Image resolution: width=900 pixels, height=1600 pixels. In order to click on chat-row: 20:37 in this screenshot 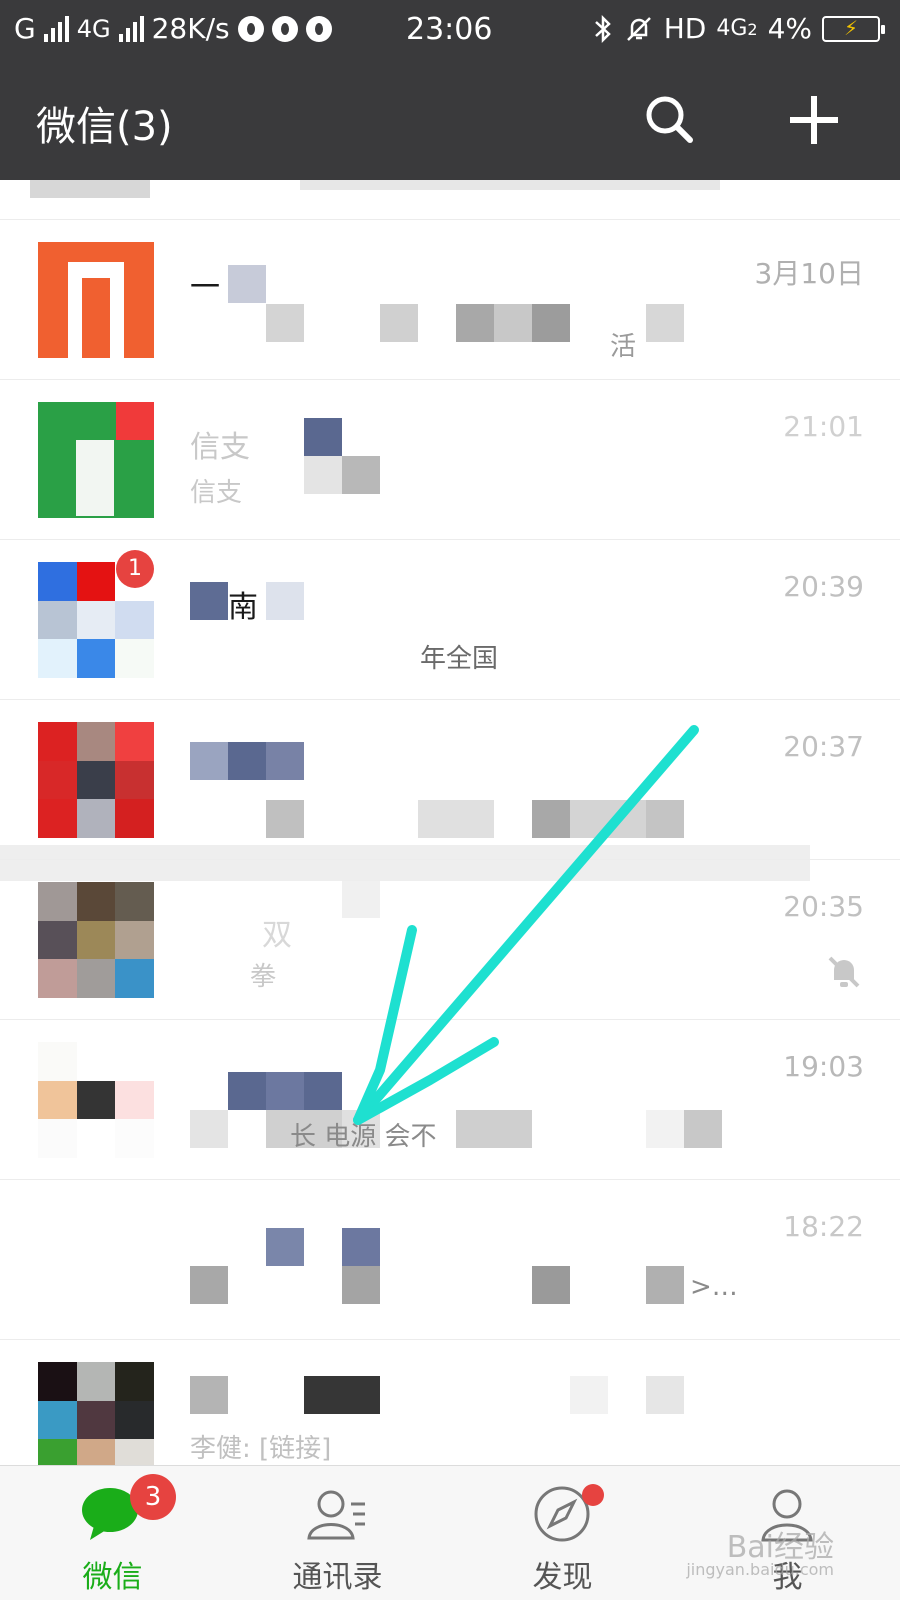, I will do `click(450, 780)`.